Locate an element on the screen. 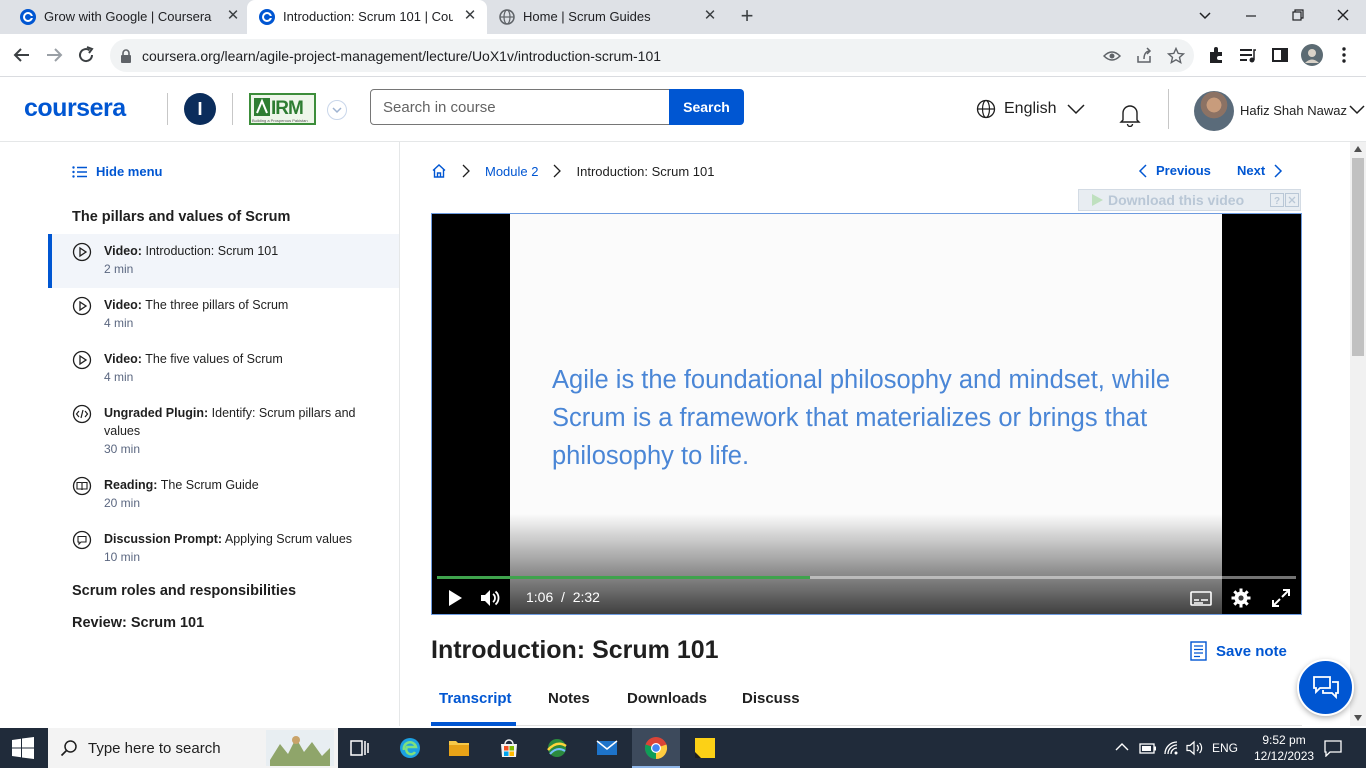  chevron-down-icon is located at coordinates (1357, 110).